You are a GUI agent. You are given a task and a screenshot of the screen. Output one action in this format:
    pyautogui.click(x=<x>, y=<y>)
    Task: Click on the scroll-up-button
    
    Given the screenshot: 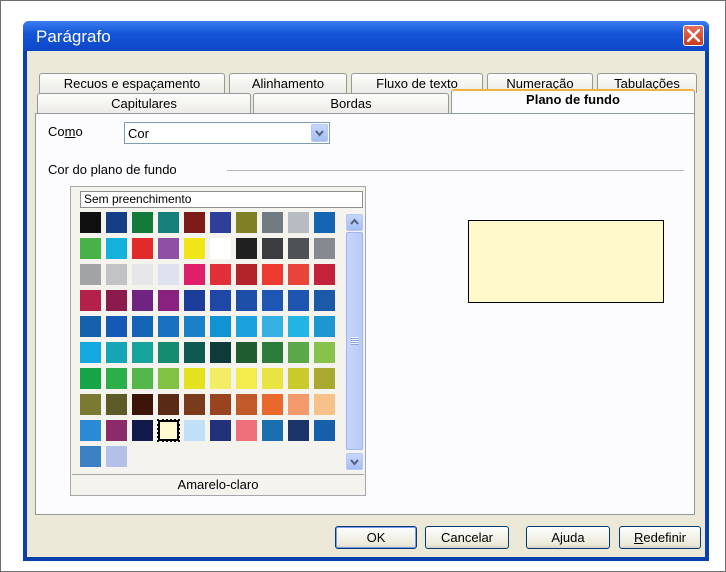 What is the action you would take?
    pyautogui.click(x=354, y=222)
    